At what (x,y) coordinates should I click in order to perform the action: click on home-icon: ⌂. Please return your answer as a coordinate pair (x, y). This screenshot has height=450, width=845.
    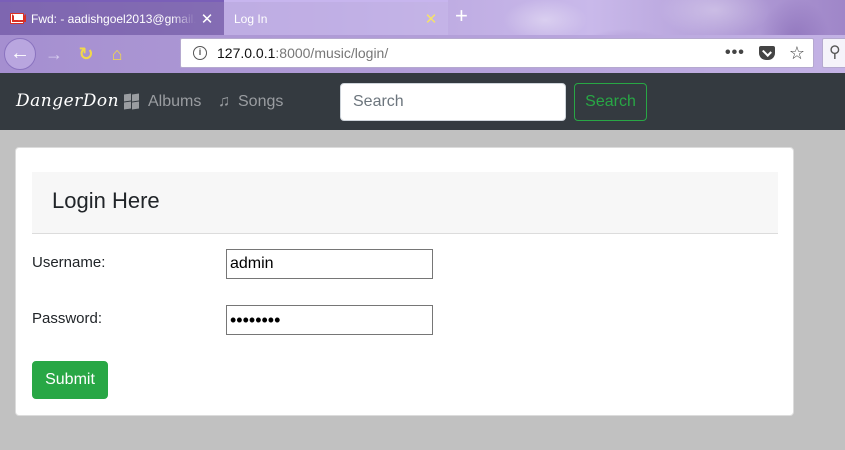
    Looking at the image, I should click on (117, 54).